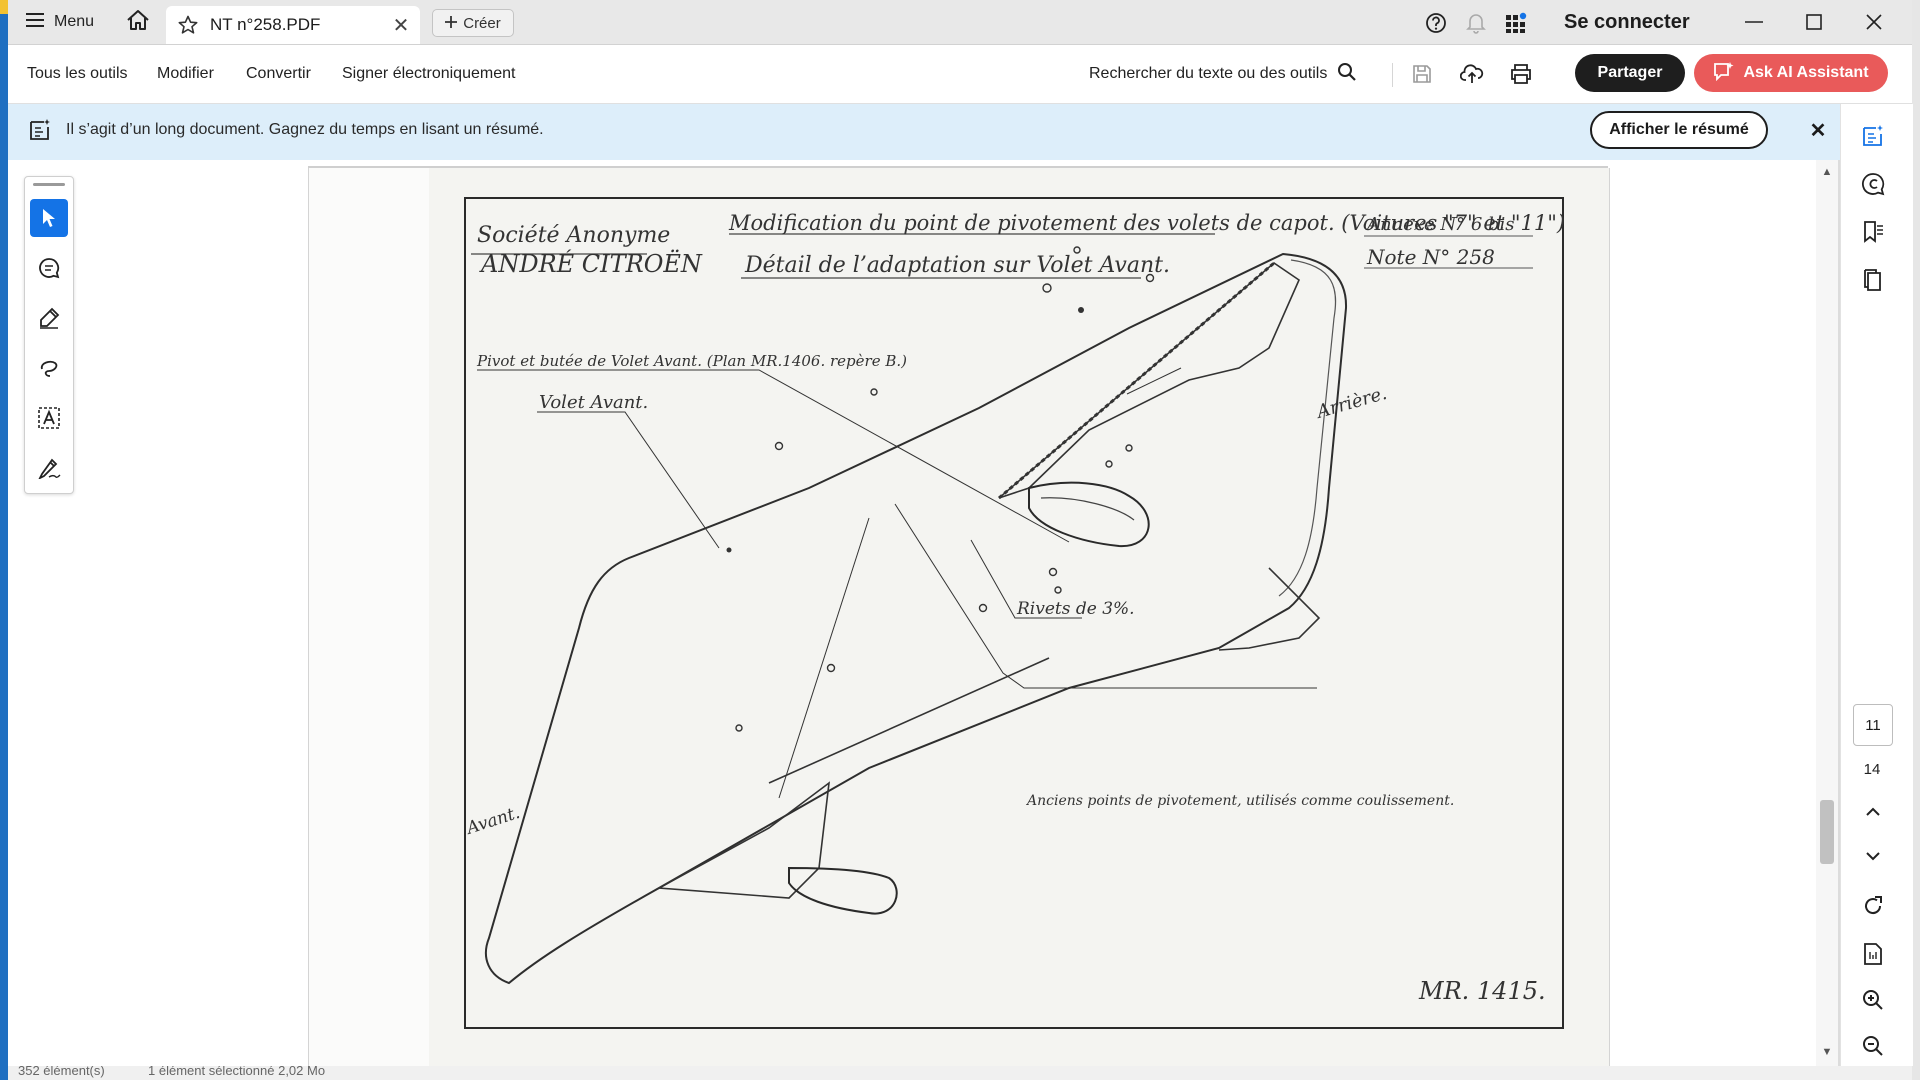 This screenshot has height=1080, width=1920. I want to click on pages-panel-icon, so click(1873, 280).